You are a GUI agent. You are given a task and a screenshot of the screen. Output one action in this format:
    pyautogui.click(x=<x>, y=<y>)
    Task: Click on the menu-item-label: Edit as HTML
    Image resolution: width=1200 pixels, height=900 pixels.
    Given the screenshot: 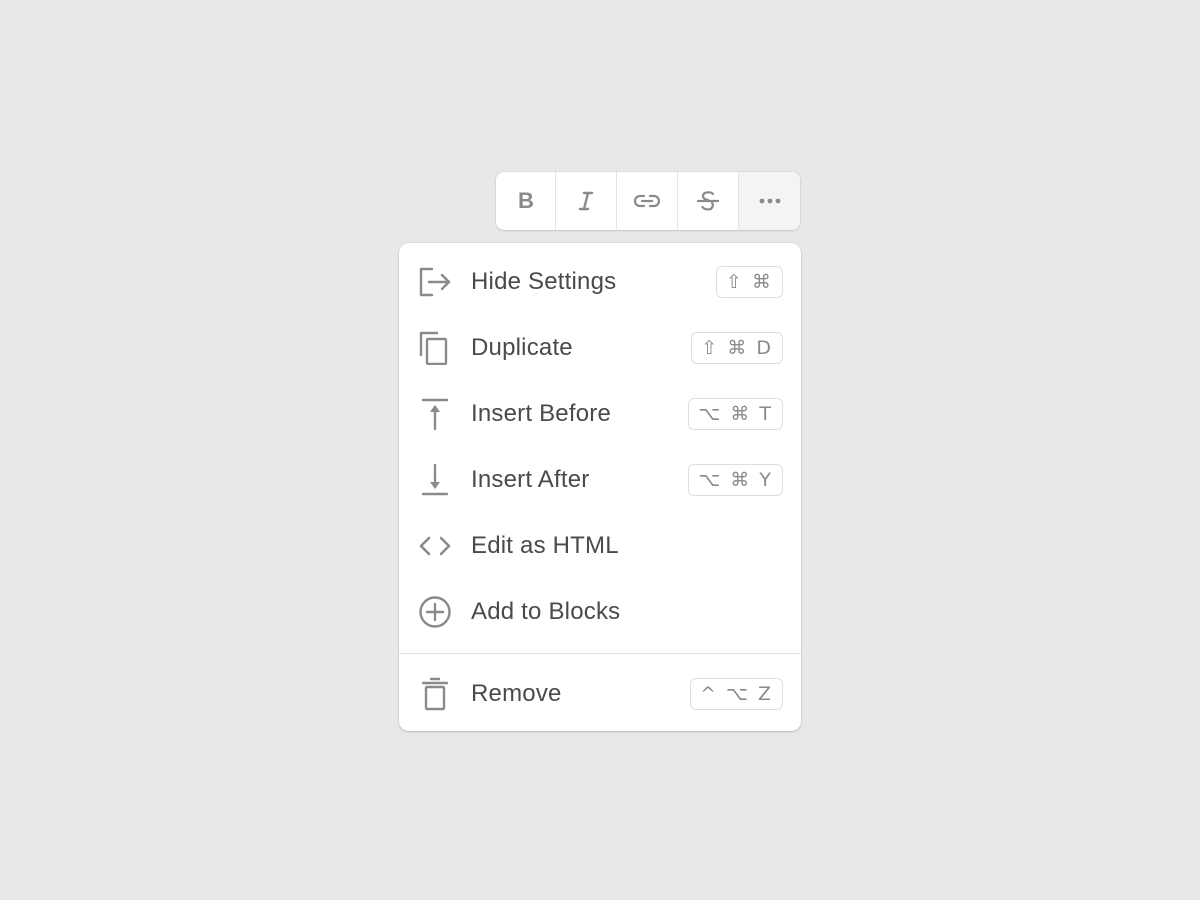 What is the action you would take?
    pyautogui.click(x=545, y=545)
    